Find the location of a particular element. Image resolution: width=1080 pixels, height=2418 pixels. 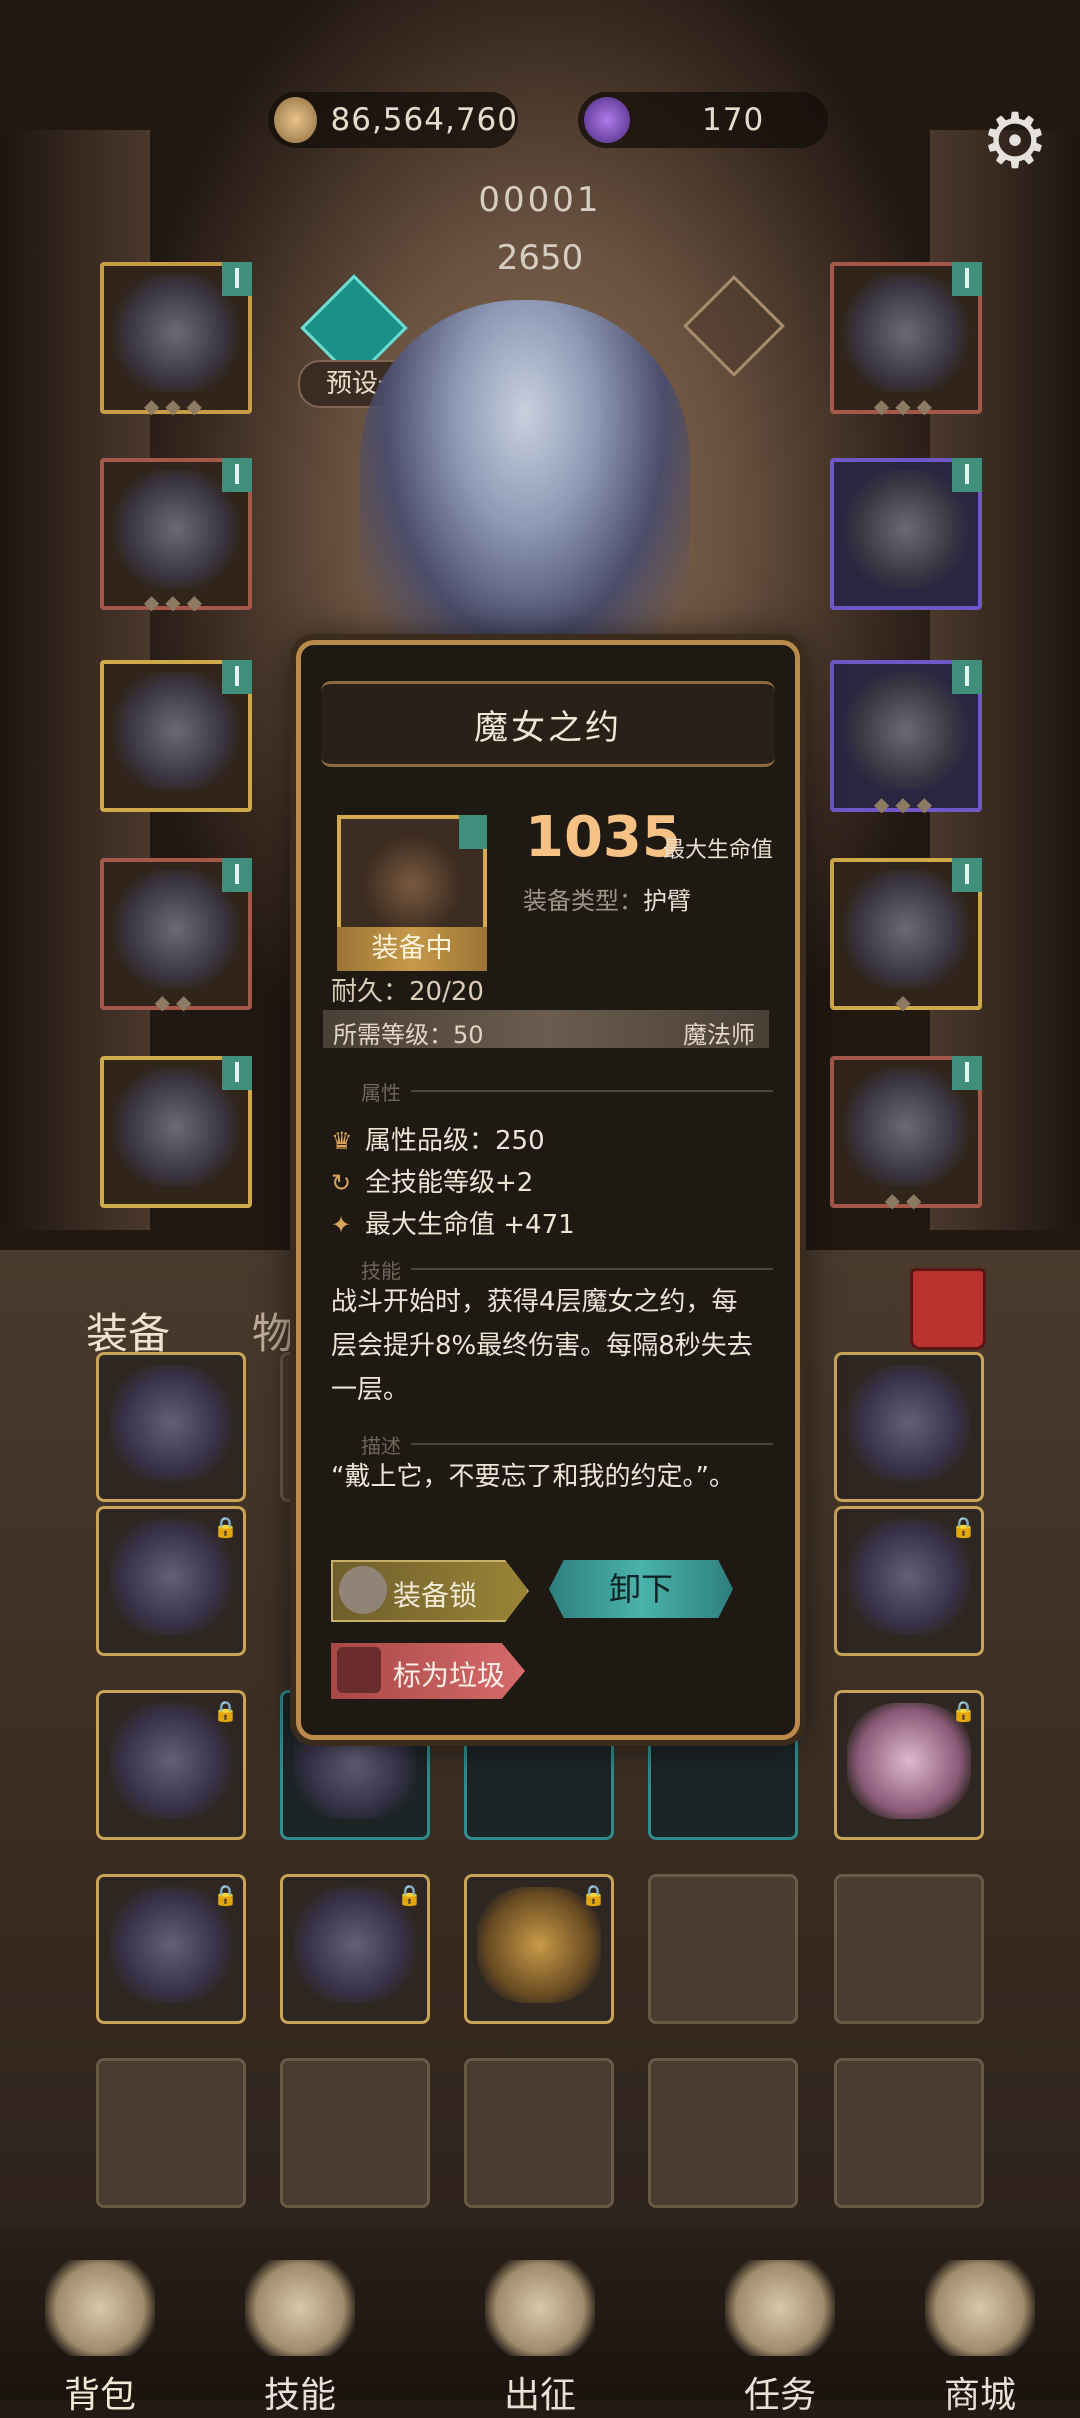

durability: 耐久：20/20 is located at coordinates (407, 989).